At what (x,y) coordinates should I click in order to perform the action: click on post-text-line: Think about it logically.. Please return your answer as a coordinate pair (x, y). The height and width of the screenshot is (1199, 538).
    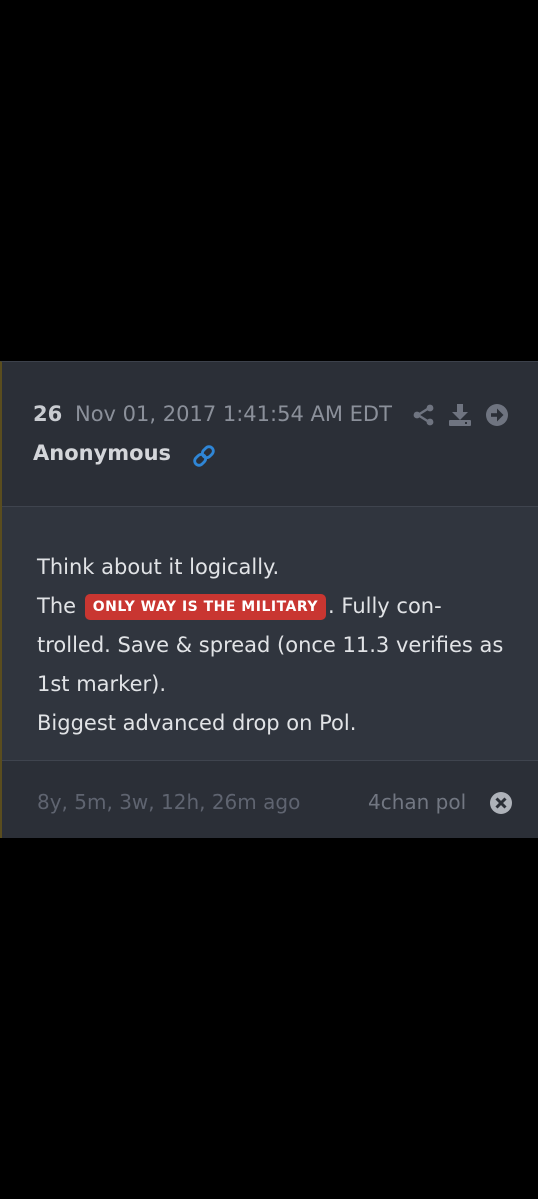
    Looking at the image, I should click on (158, 567).